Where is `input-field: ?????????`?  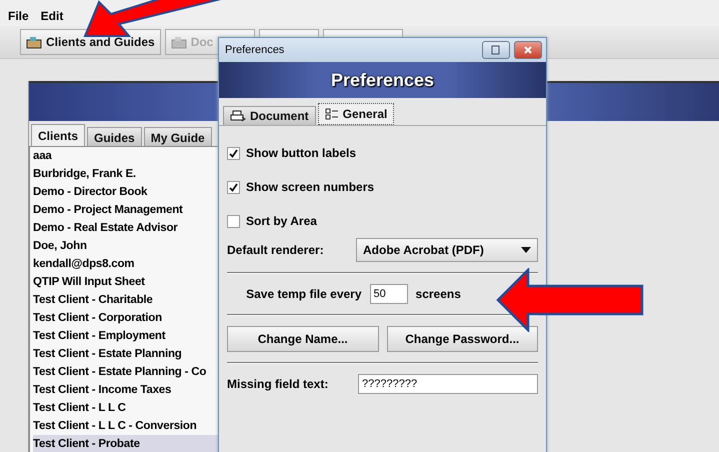 input-field: ????????? is located at coordinates (448, 384).